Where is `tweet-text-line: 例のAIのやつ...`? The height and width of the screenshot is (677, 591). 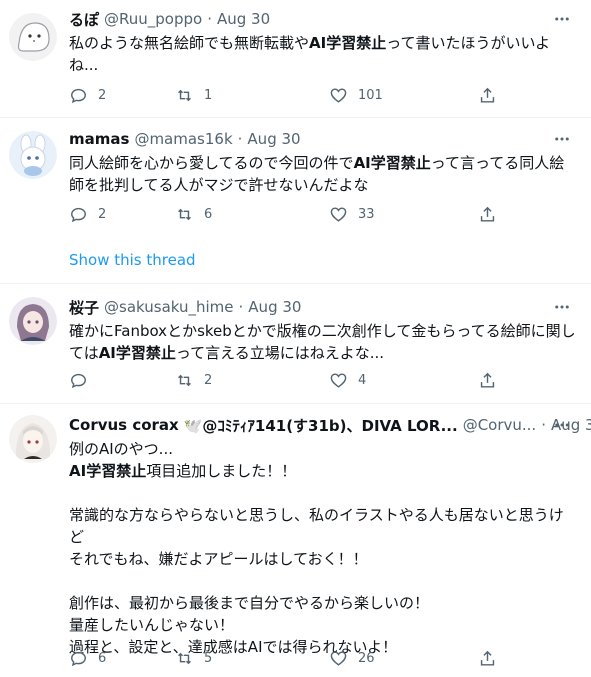
tweet-text-line: 例のAIのやつ... is located at coordinates (324, 449).